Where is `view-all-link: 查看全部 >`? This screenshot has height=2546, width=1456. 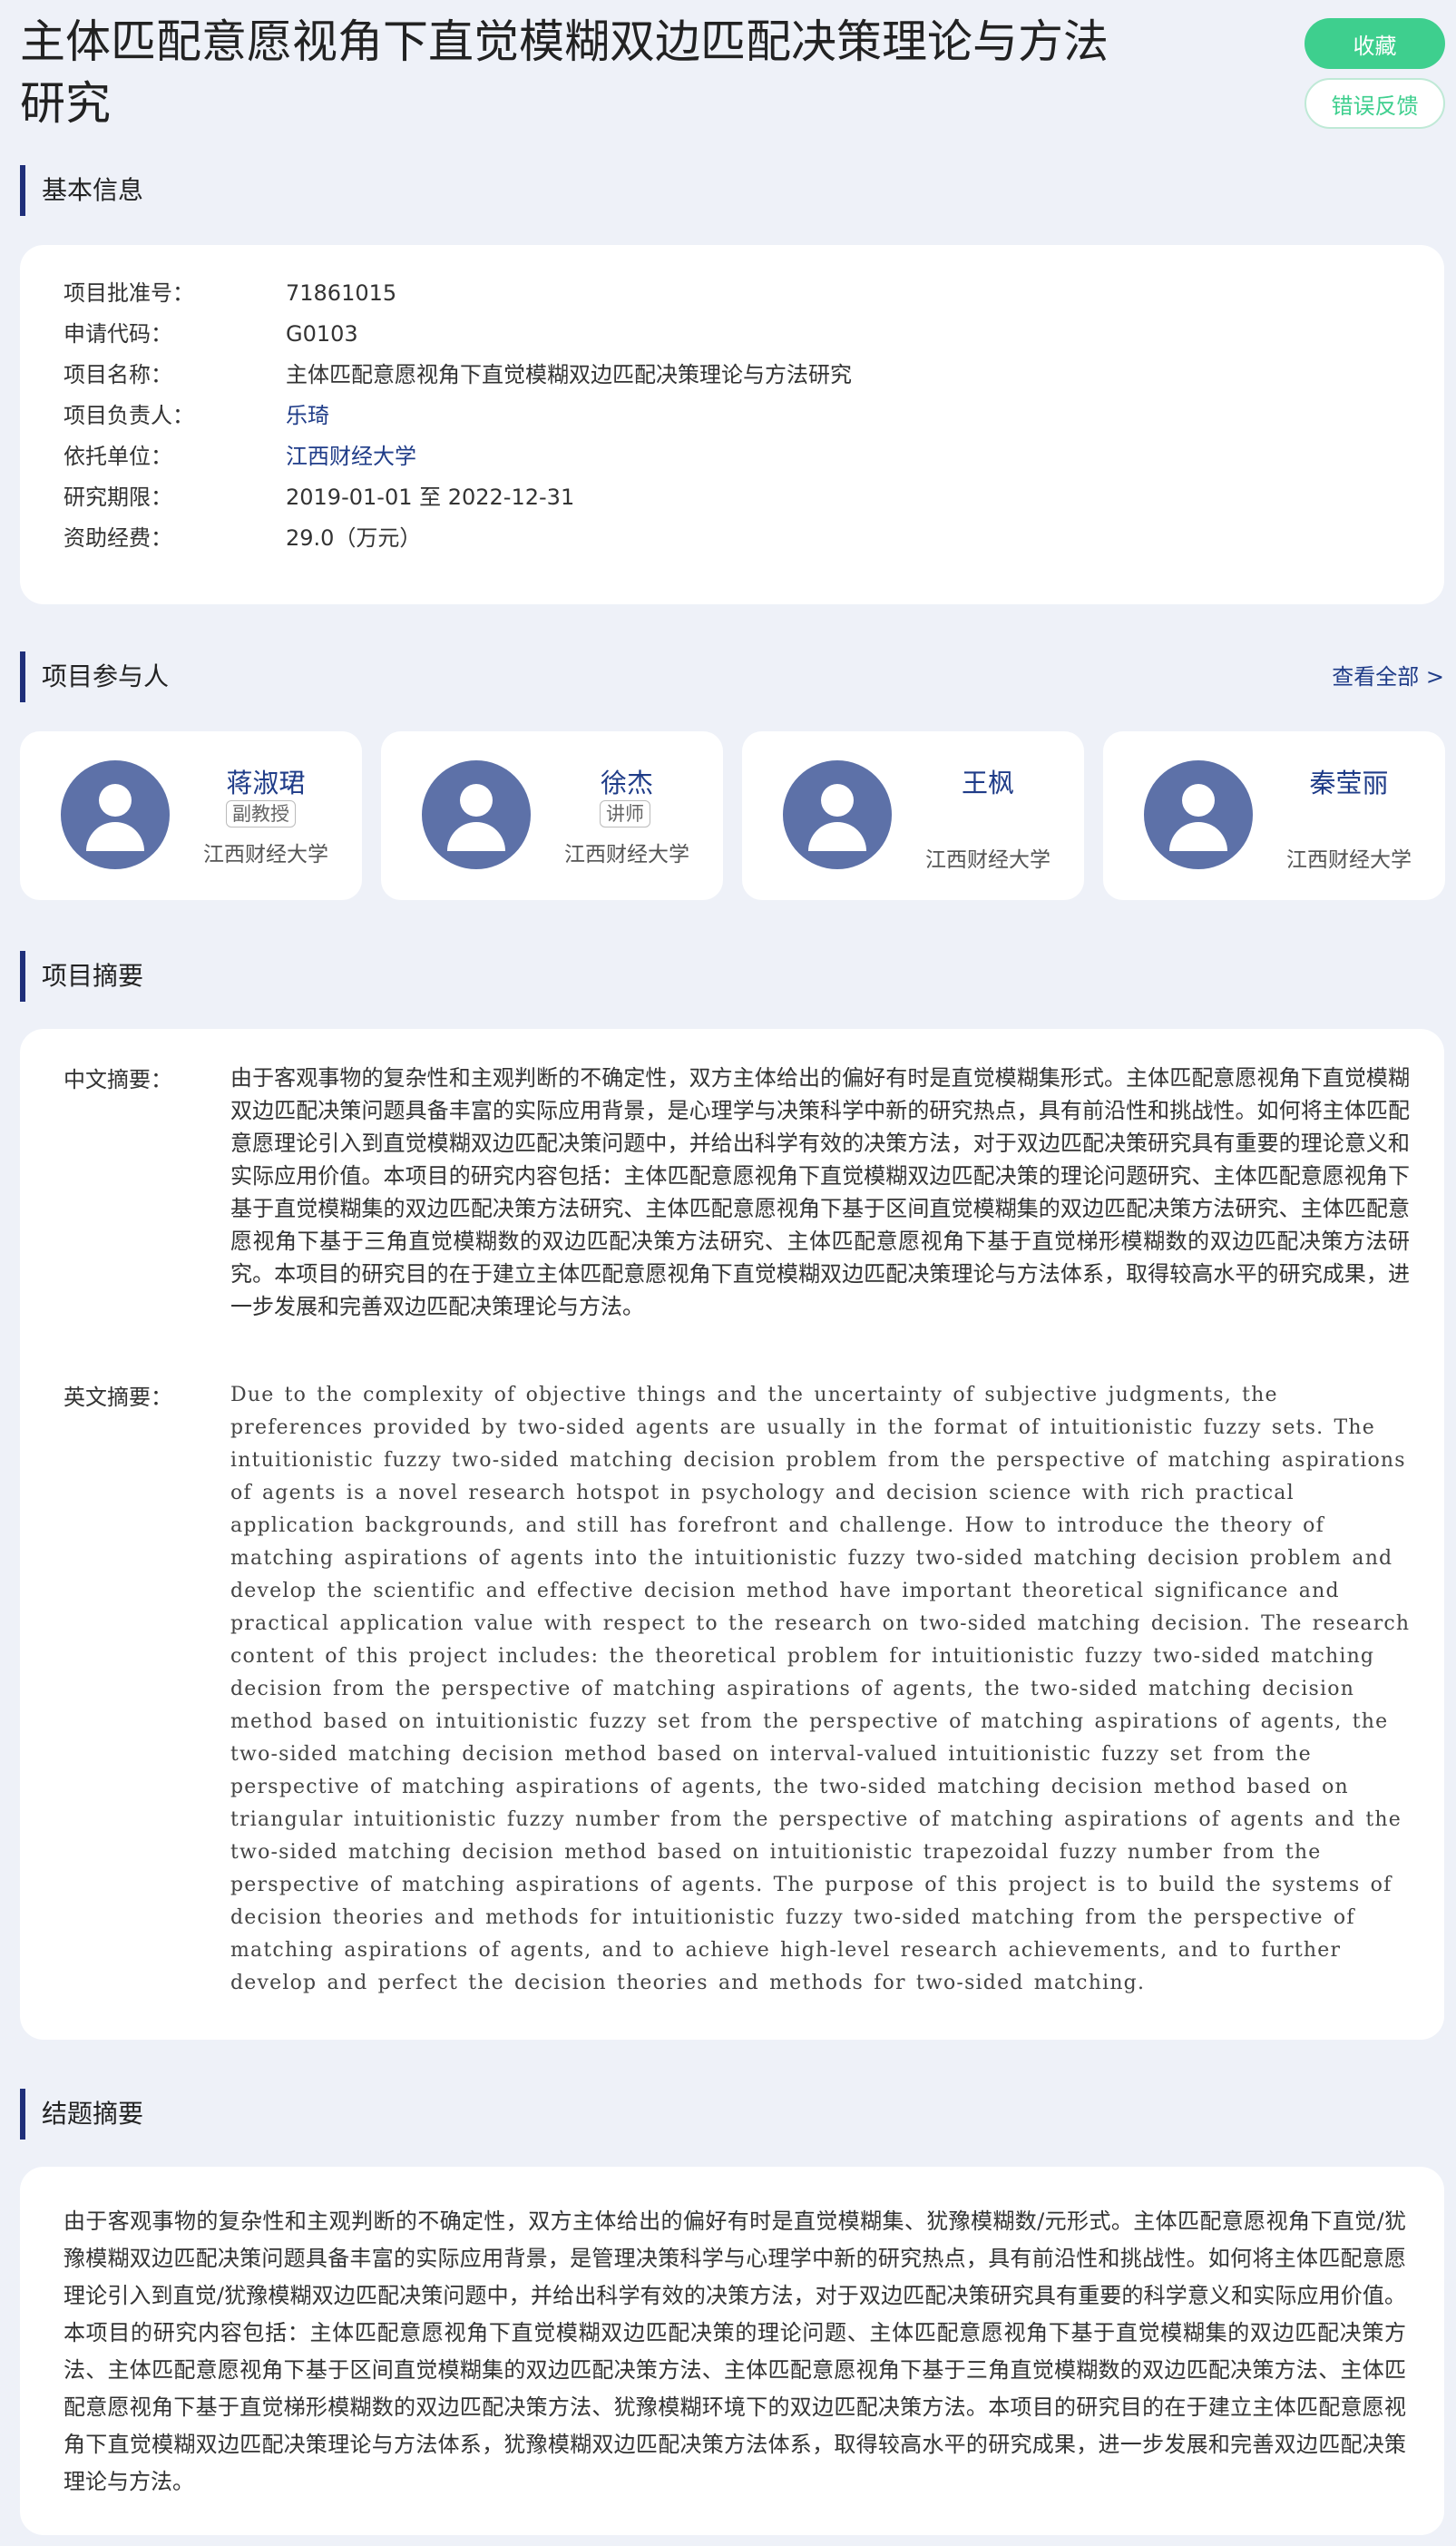
view-all-link: 查看全部 > is located at coordinates (1388, 676).